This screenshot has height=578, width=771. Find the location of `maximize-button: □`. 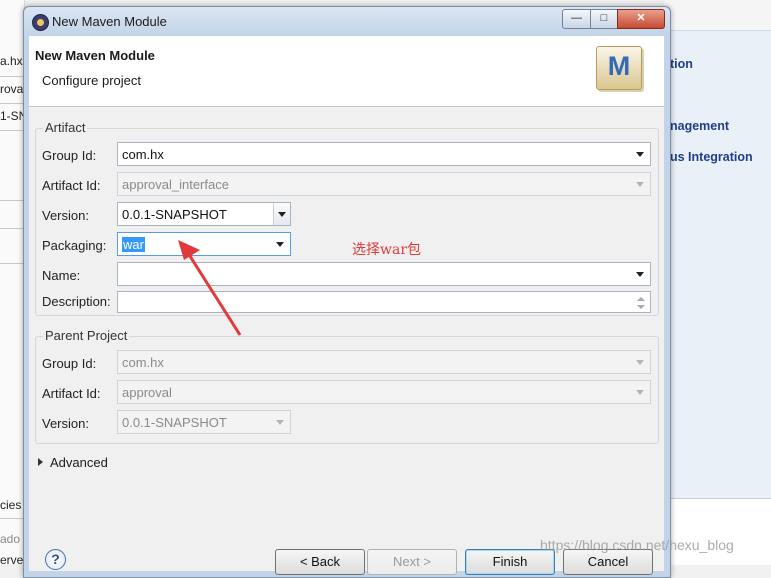

maximize-button: □ is located at coordinates (604, 19).